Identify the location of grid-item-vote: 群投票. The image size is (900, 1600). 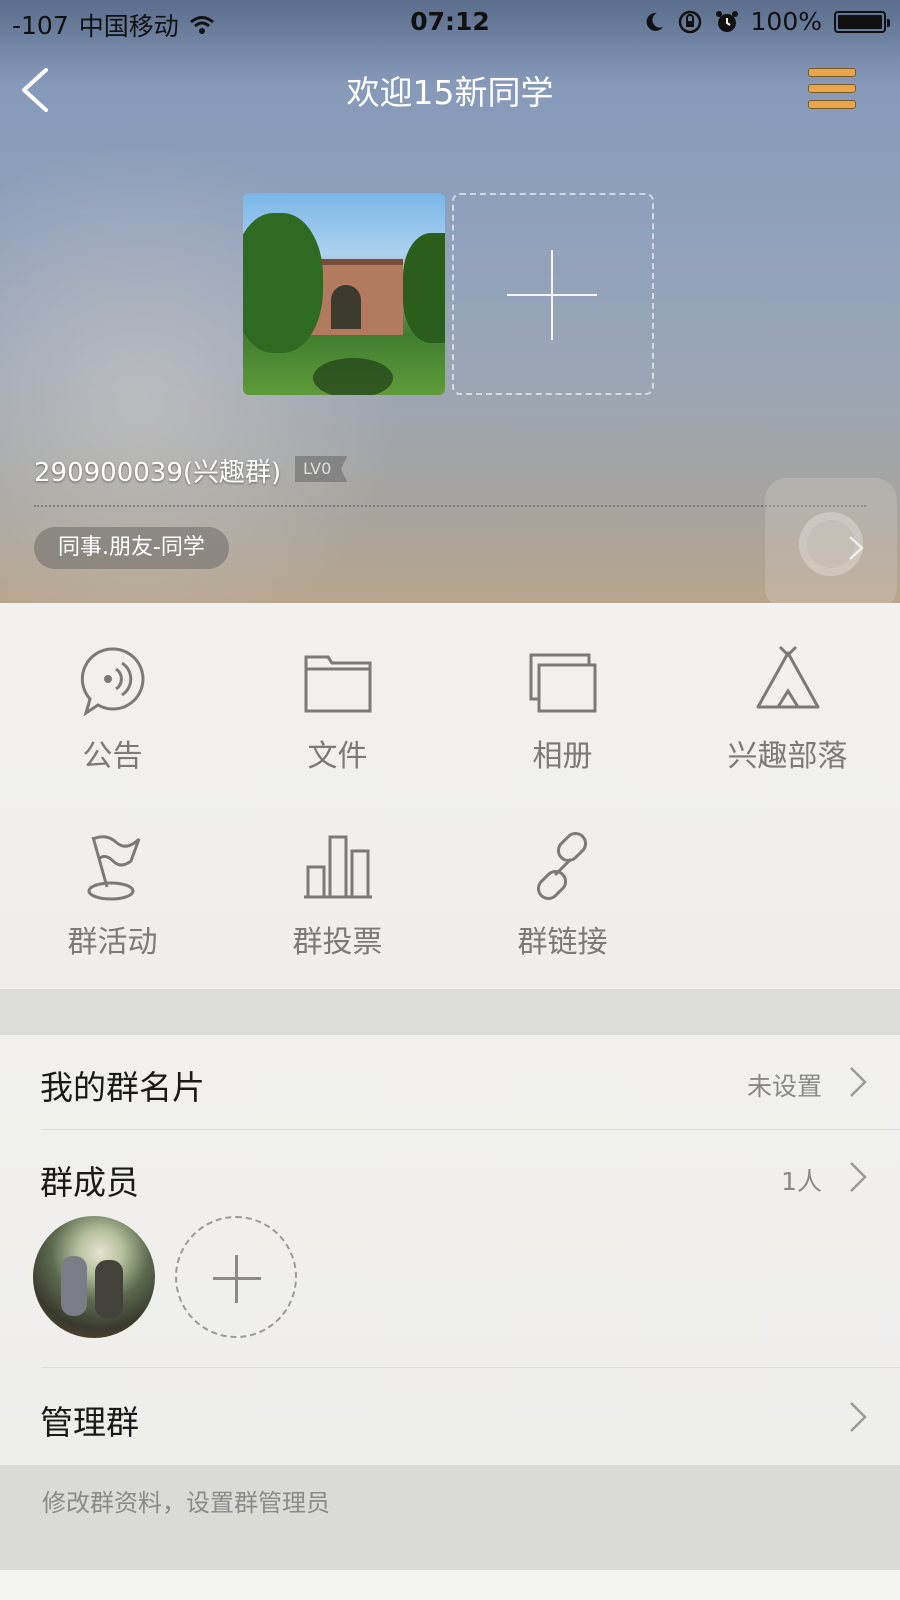
(337, 896).